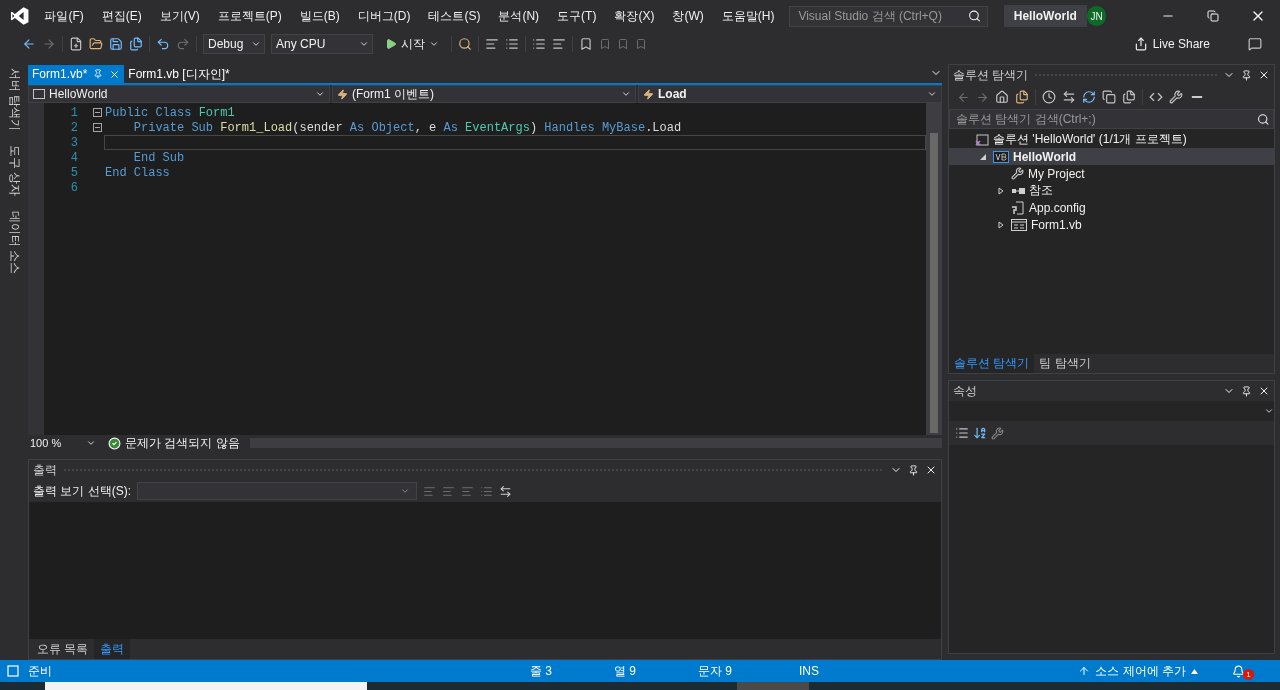 The image size is (1280, 690). What do you see at coordinates (1111, 139) in the screenshot?
I see `tree-item: 솔루션 'HelloWorld' (1/1개 프로젝트)` at bounding box center [1111, 139].